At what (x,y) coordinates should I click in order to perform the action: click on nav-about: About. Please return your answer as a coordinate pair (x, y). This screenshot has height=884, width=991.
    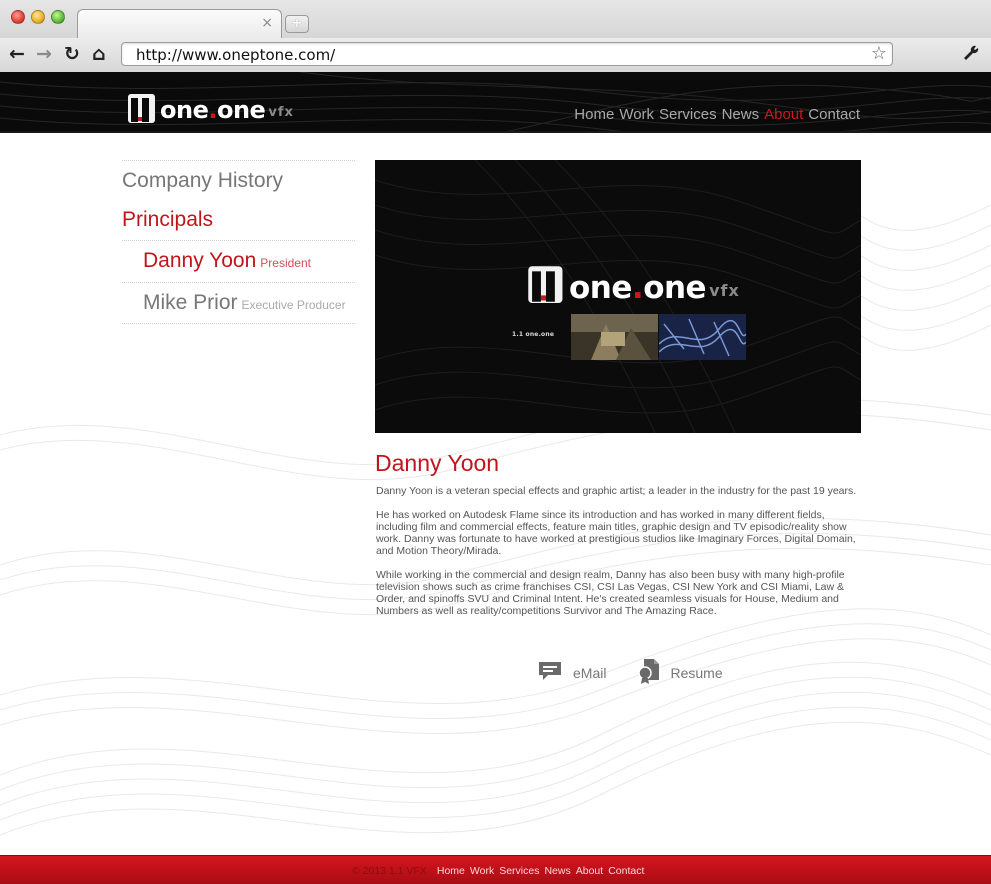
    Looking at the image, I should click on (783, 115).